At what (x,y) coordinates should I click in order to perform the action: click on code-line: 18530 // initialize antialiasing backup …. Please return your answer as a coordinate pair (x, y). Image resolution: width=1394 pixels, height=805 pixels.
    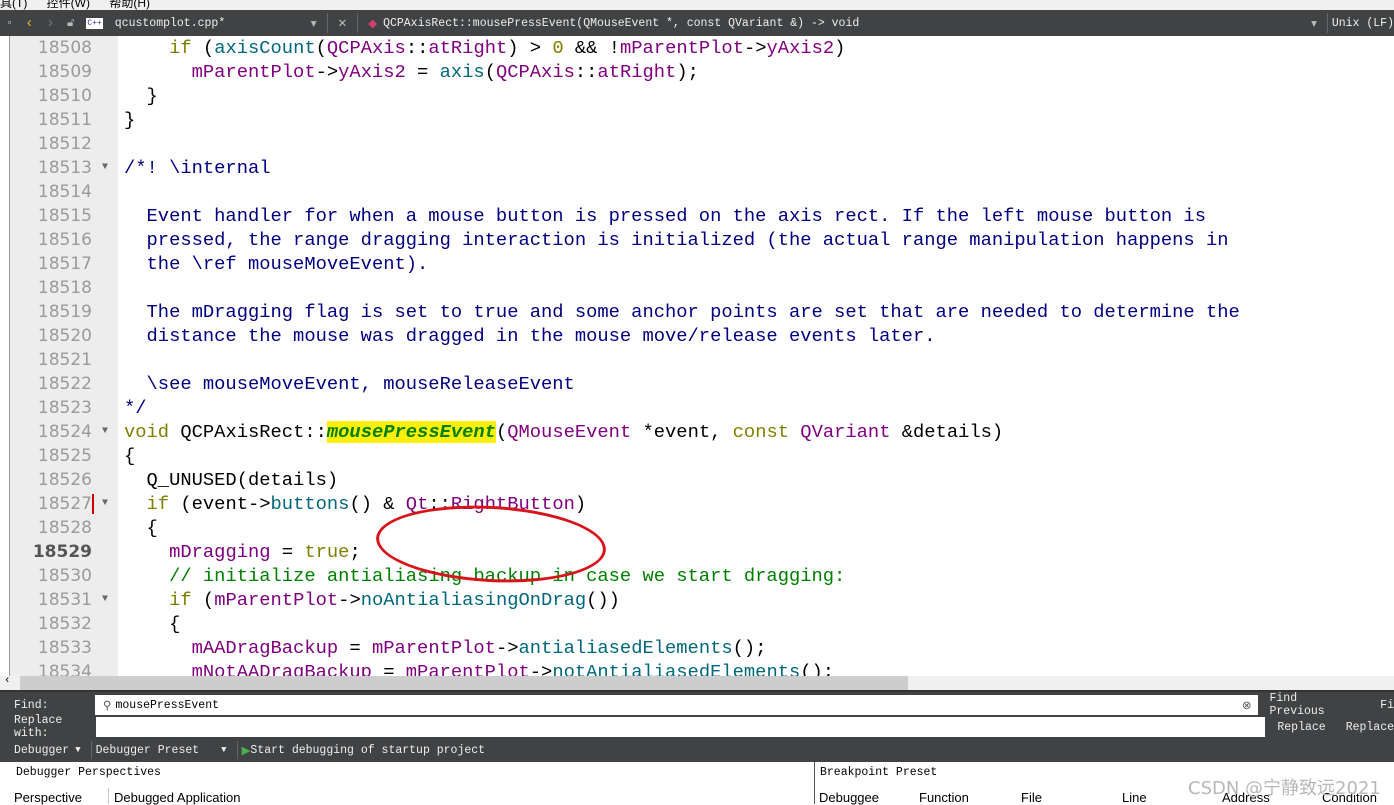
    Looking at the image, I should click on (697, 576).